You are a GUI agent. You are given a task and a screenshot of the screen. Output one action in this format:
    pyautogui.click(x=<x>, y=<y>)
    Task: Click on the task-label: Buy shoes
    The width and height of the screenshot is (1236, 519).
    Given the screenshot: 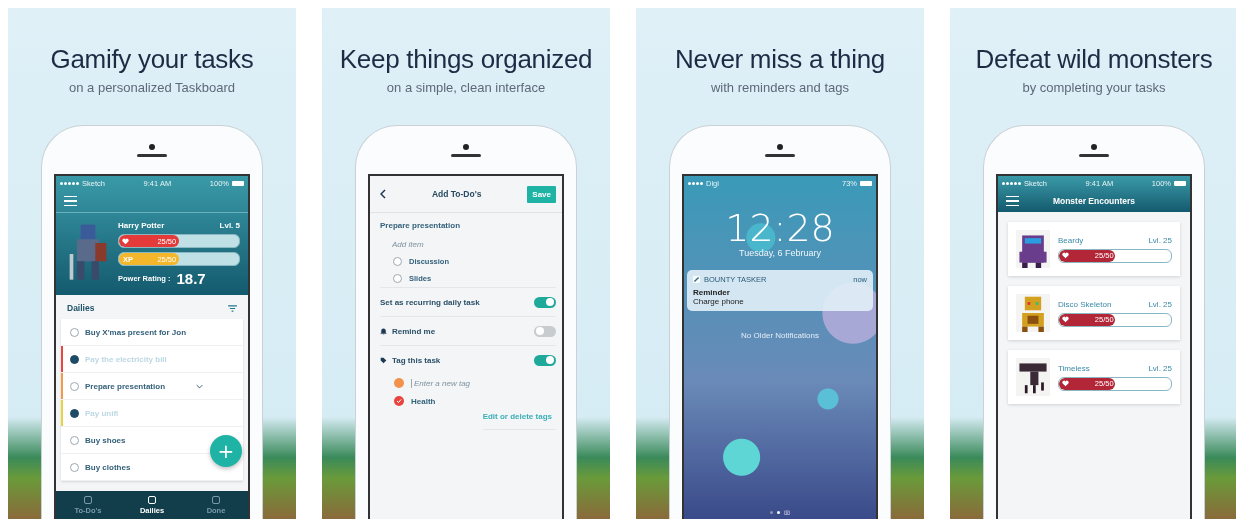 What is the action you would take?
    pyautogui.click(x=106, y=440)
    